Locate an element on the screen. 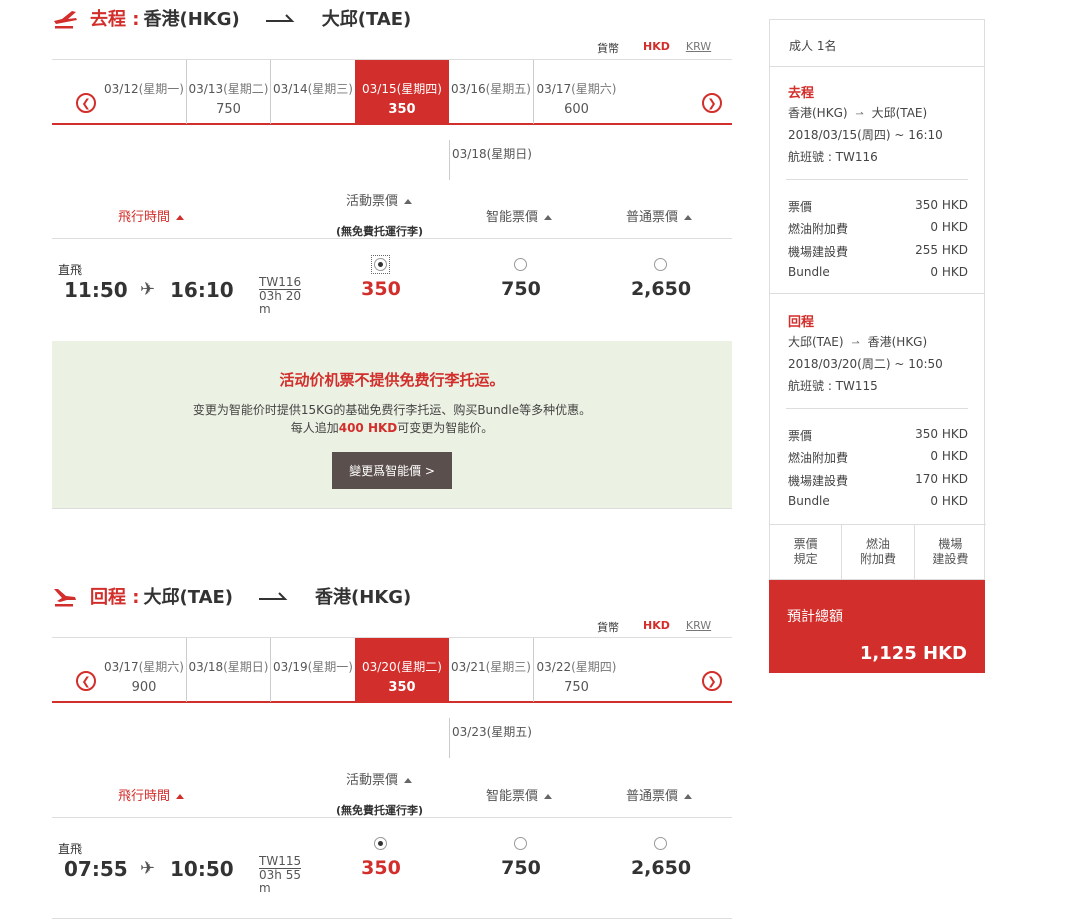 The width and height of the screenshot is (1092, 921). summary-outbound-route: 香港(HKG) ⇀ 大邱(TAE) is located at coordinates (858, 113).